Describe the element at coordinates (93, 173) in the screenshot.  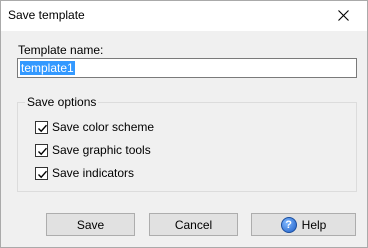
I see `checkbox-label: Save indicators` at that location.